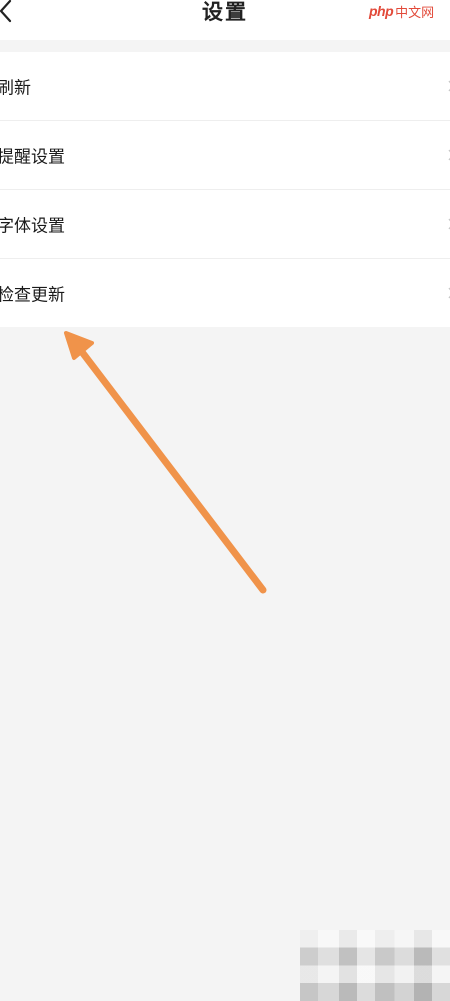 This screenshot has height=1001, width=450. I want to click on settings-item-font: 字体设置, so click(225, 224).